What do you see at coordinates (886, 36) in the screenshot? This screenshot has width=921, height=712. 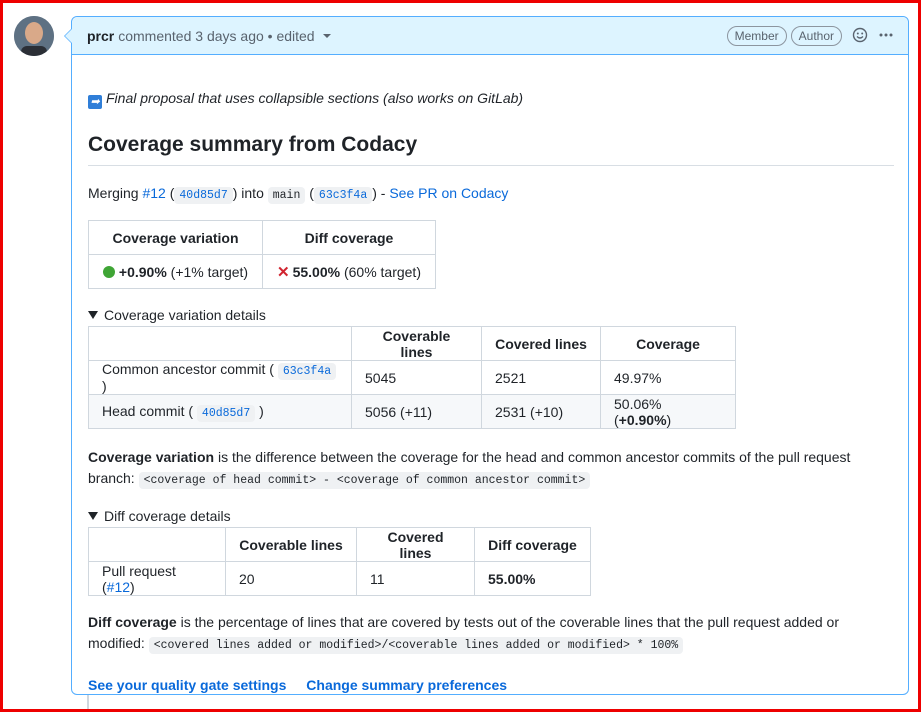 I see `more-options-icon` at bounding box center [886, 36].